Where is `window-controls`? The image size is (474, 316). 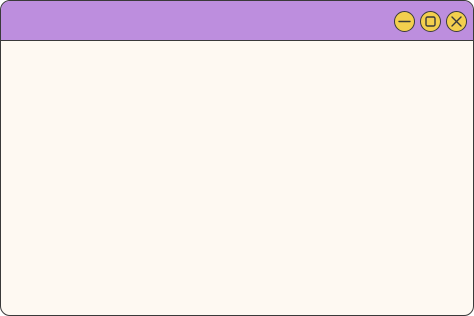 window-controls is located at coordinates (430, 21).